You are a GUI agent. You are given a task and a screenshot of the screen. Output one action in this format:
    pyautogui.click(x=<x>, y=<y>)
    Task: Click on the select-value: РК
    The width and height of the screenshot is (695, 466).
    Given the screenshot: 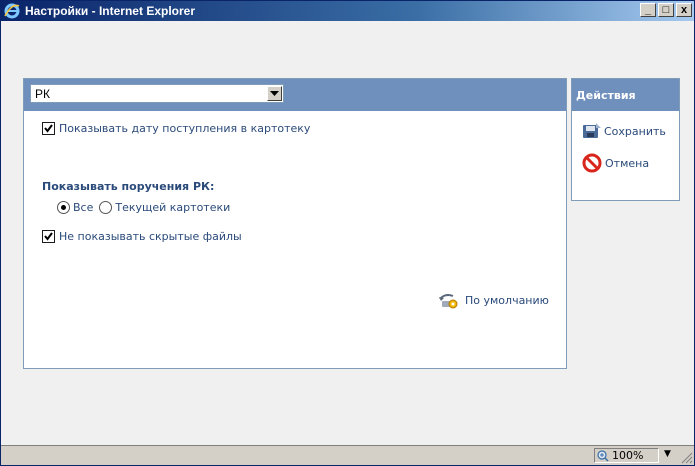 What is the action you would take?
    pyautogui.click(x=42, y=94)
    